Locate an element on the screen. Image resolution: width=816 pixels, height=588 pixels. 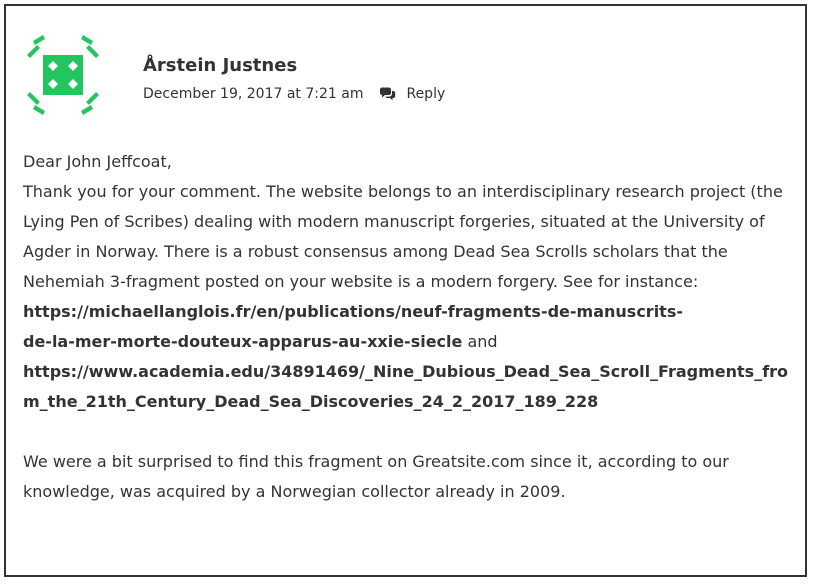
greeting-text: Dear John Jeffcoat, is located at coordinates (97, 161).